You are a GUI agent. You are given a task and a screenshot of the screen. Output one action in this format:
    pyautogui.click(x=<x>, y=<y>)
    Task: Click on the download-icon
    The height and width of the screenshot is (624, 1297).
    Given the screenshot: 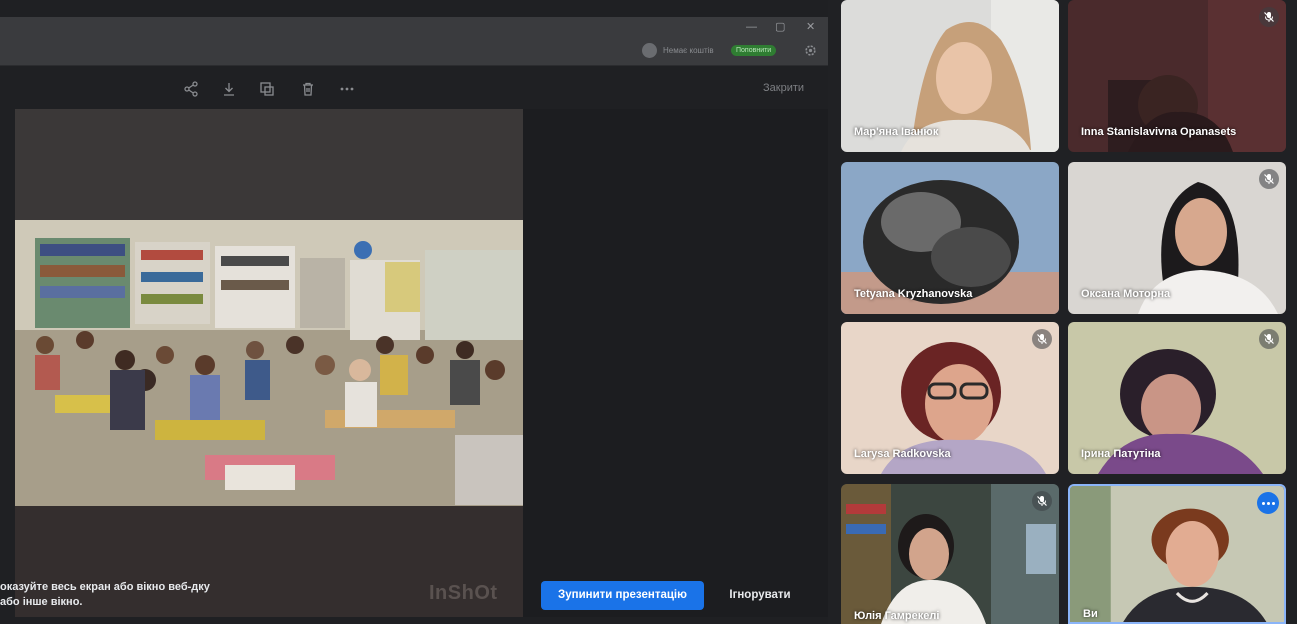 What is the action you would take?
    pyautogui.click(x=229, y=89)
    